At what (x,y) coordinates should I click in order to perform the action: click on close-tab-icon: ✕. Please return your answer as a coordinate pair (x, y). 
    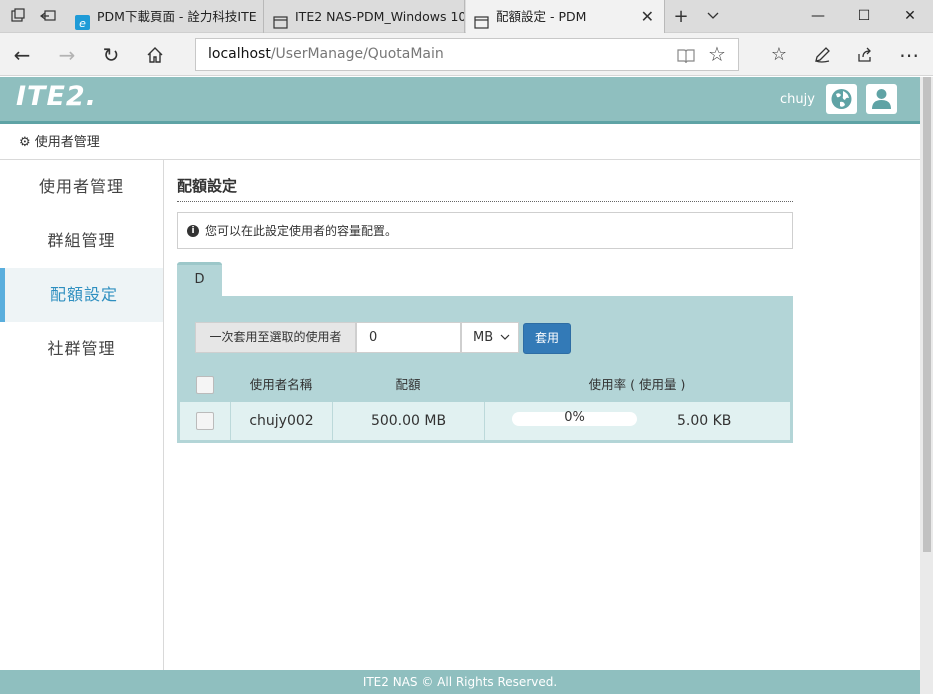
    Looking at the image, I should click on (647, 16).